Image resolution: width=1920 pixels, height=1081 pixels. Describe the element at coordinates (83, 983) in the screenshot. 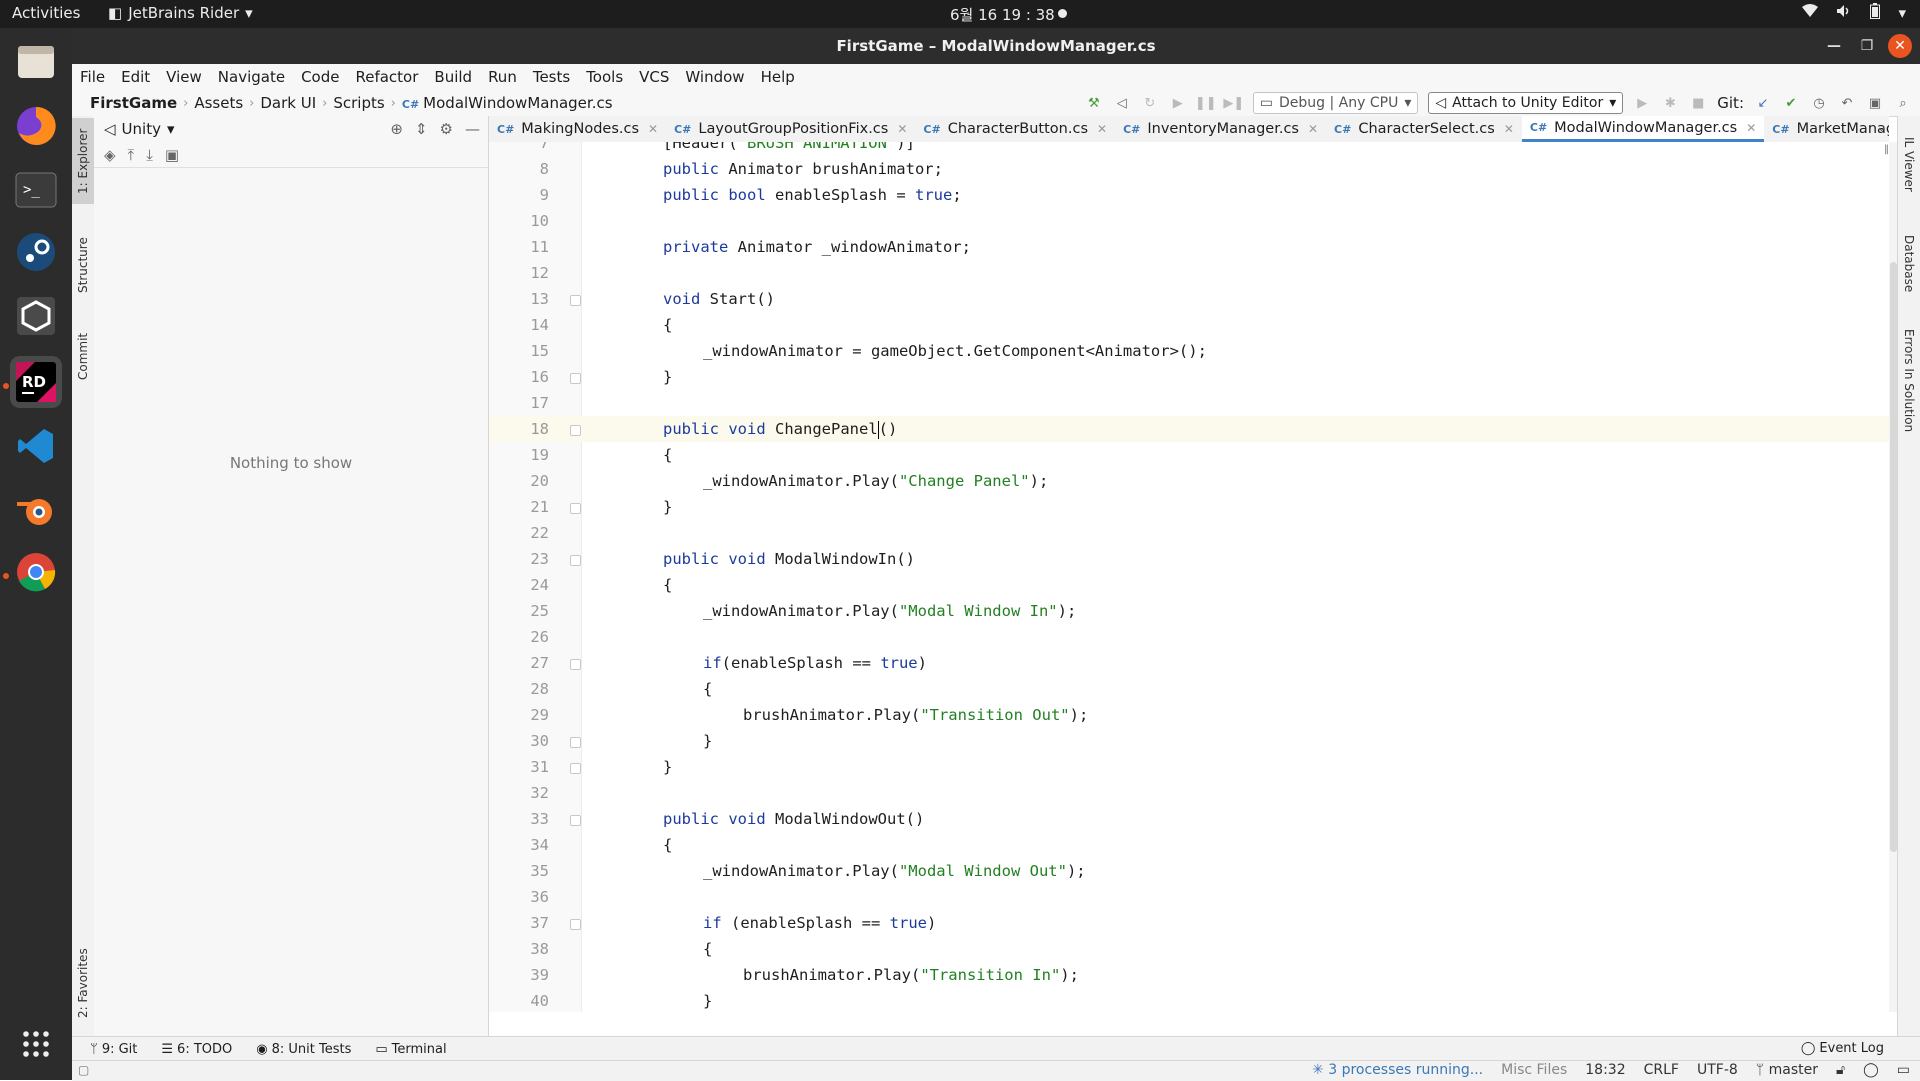

I see `tool-tab-favorites: 2: Favorites` at that location.